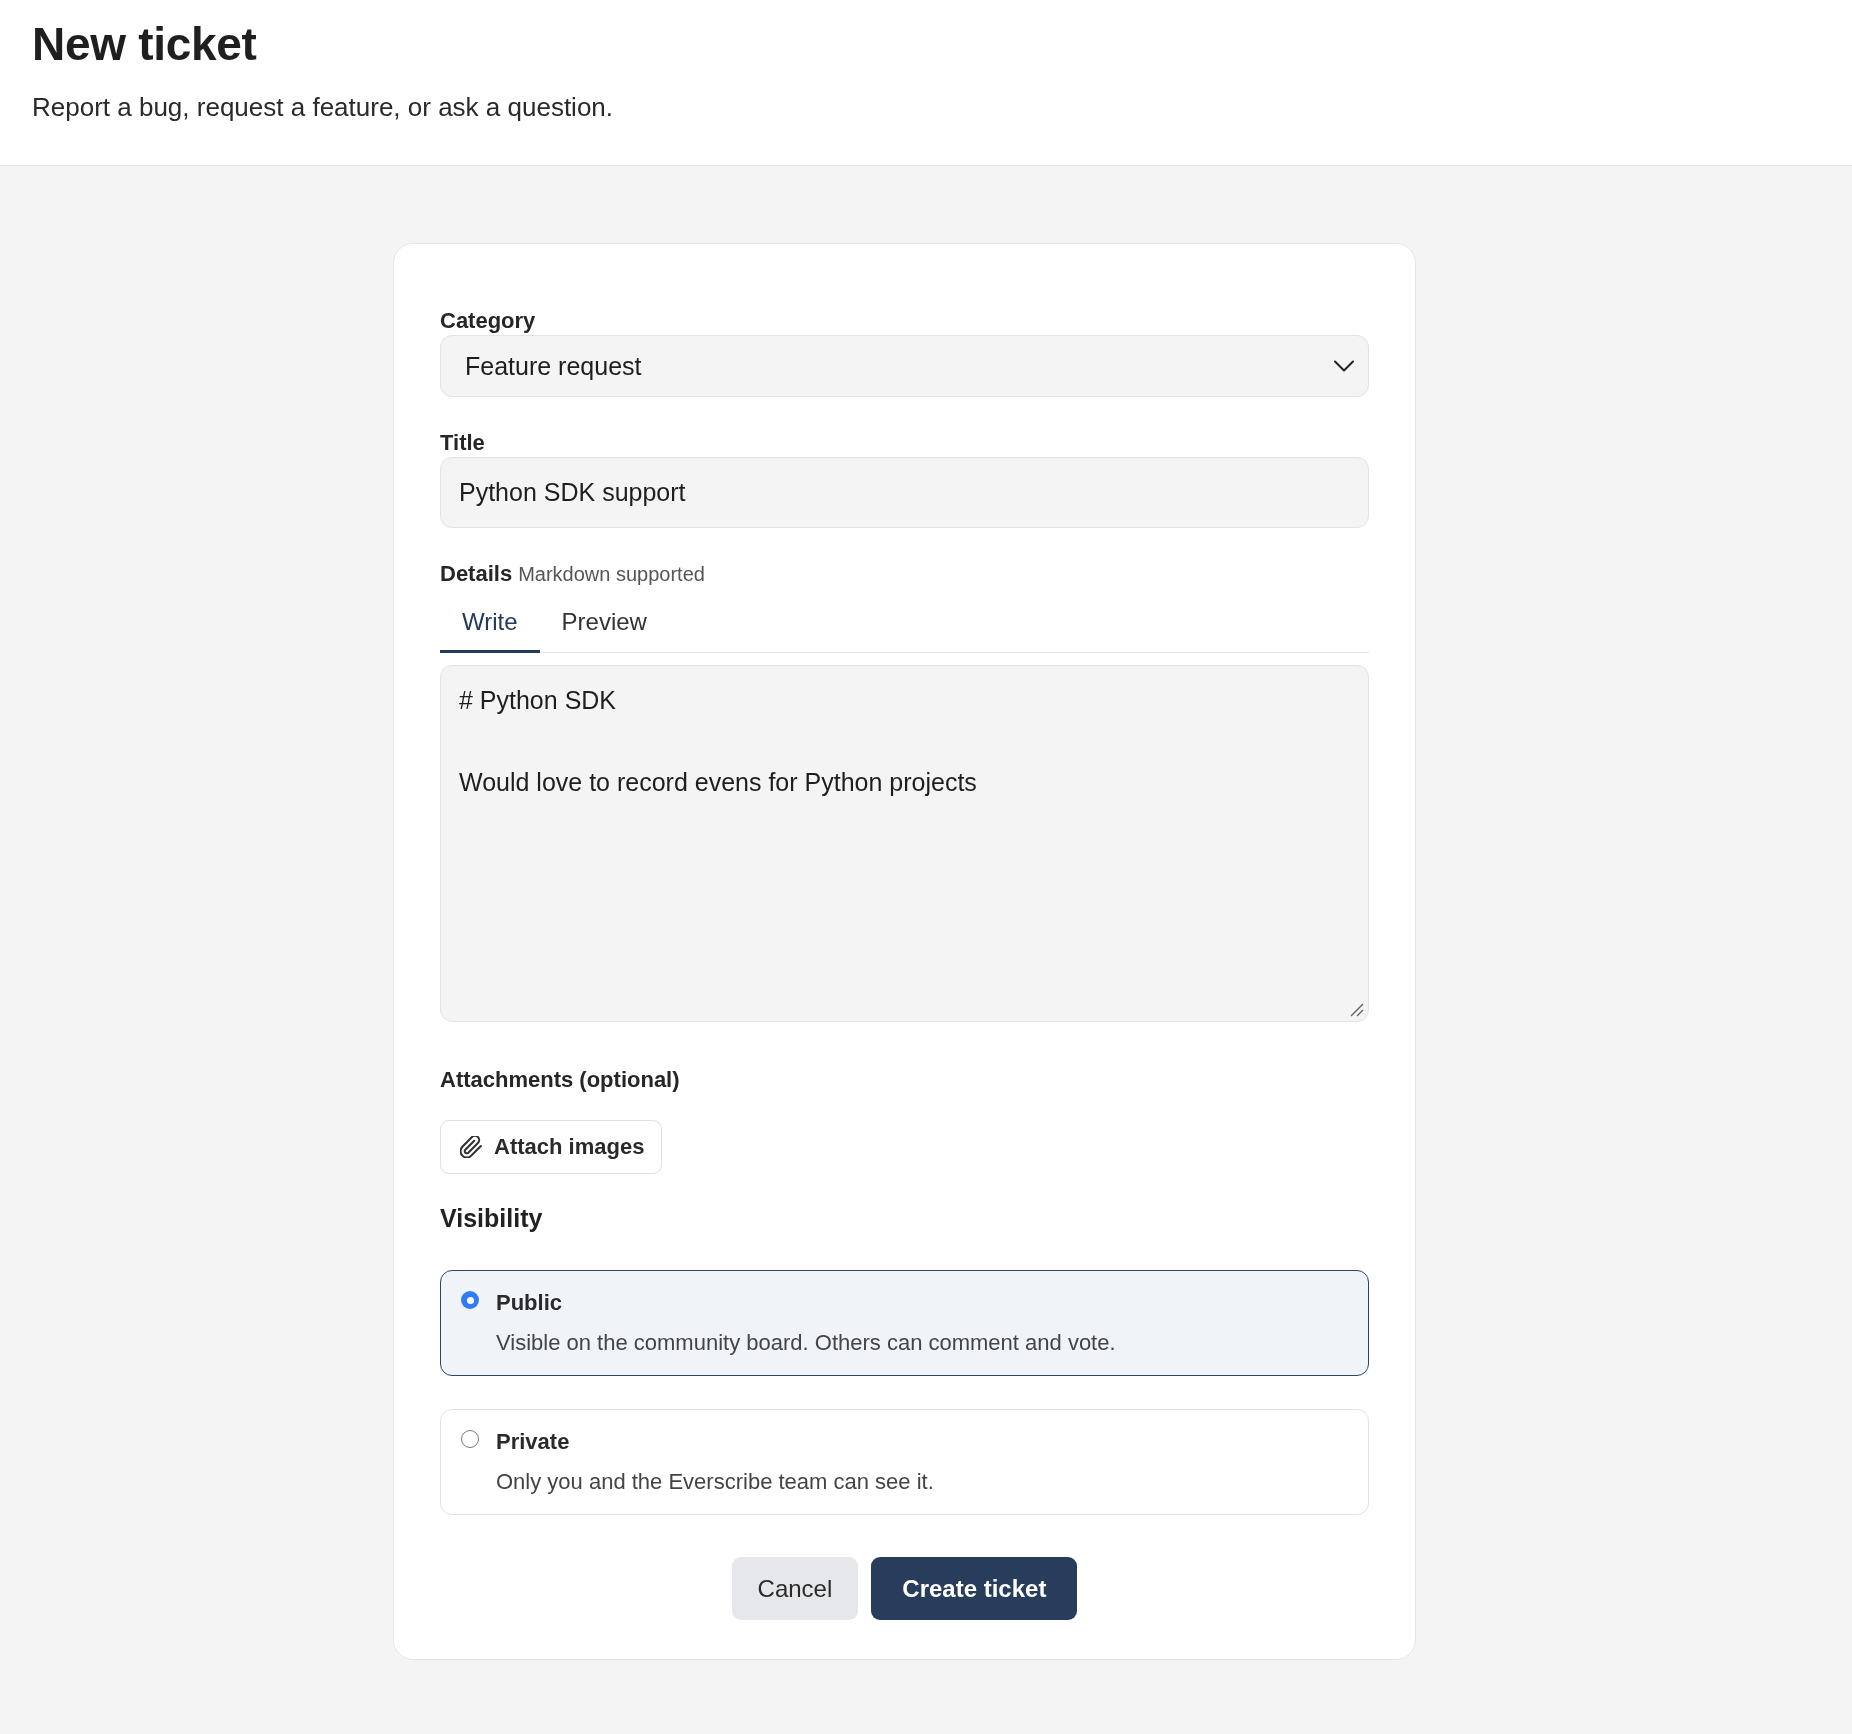 Image resolution: width=1852 pixels, height=1734 pixels. Describe the element at coordinates (715, 1482) in the screenshot. I see `option-description: Only you and the Everscribe team can see it.` at that location.